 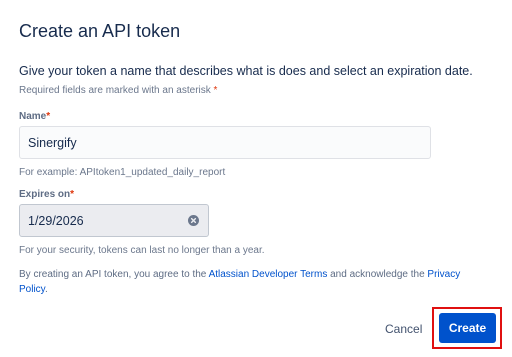 I want to click on expires-label-text: Expires on, so click(x=45, y=194).